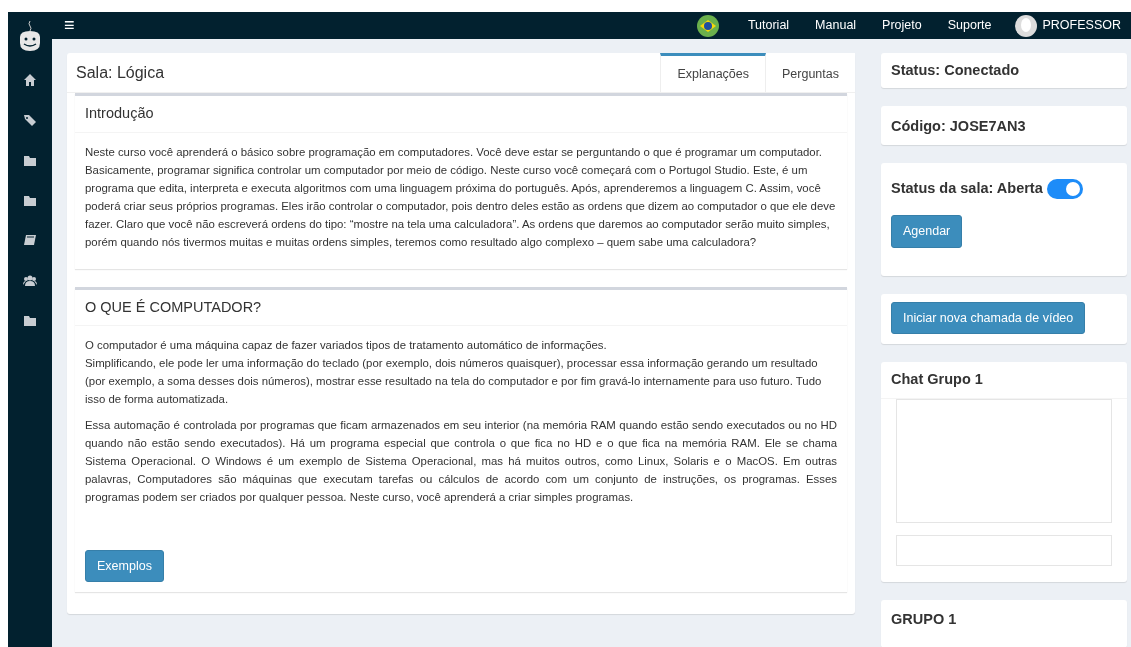 This screenshot has width=1131, height=647. I want to click on room-code: Código: JOSE7AN3, so click(959, 127).